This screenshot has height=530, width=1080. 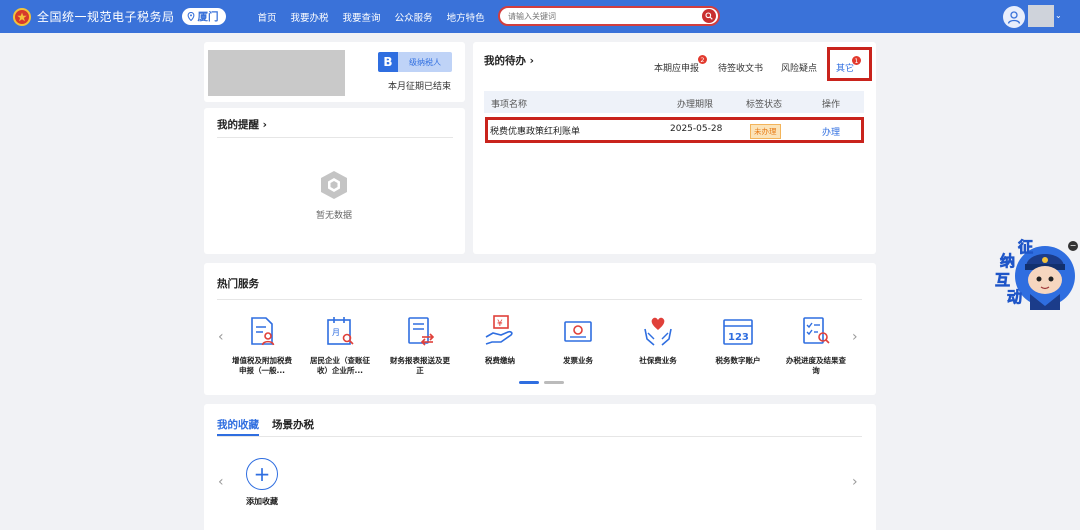 I want to click on highlight-row, so click(x=674, y=130).